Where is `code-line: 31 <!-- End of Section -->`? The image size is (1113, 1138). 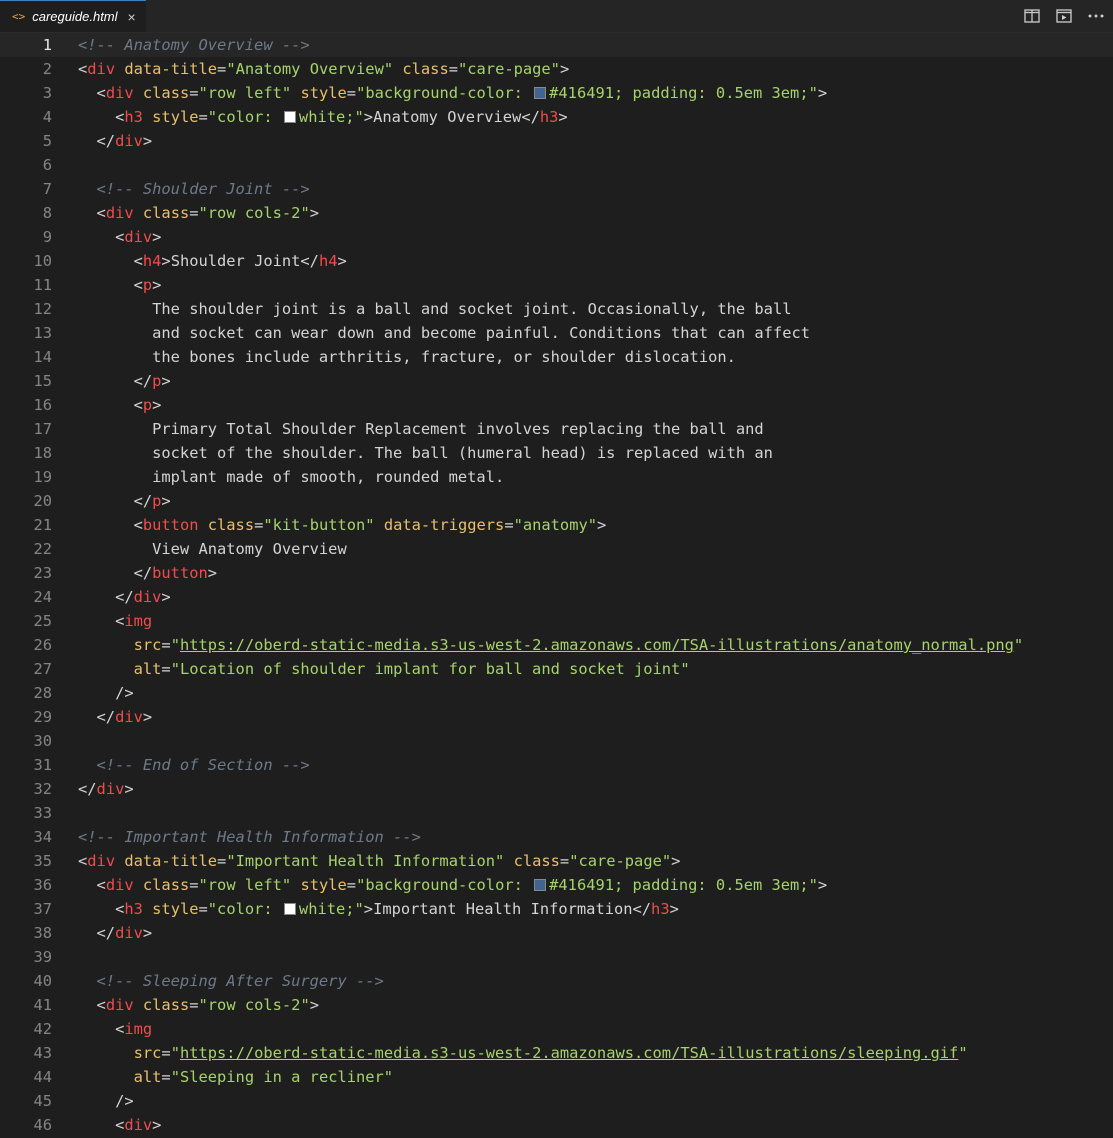 code-line: 31 <!-- End of Section --> is located at coordinates (556, 765).